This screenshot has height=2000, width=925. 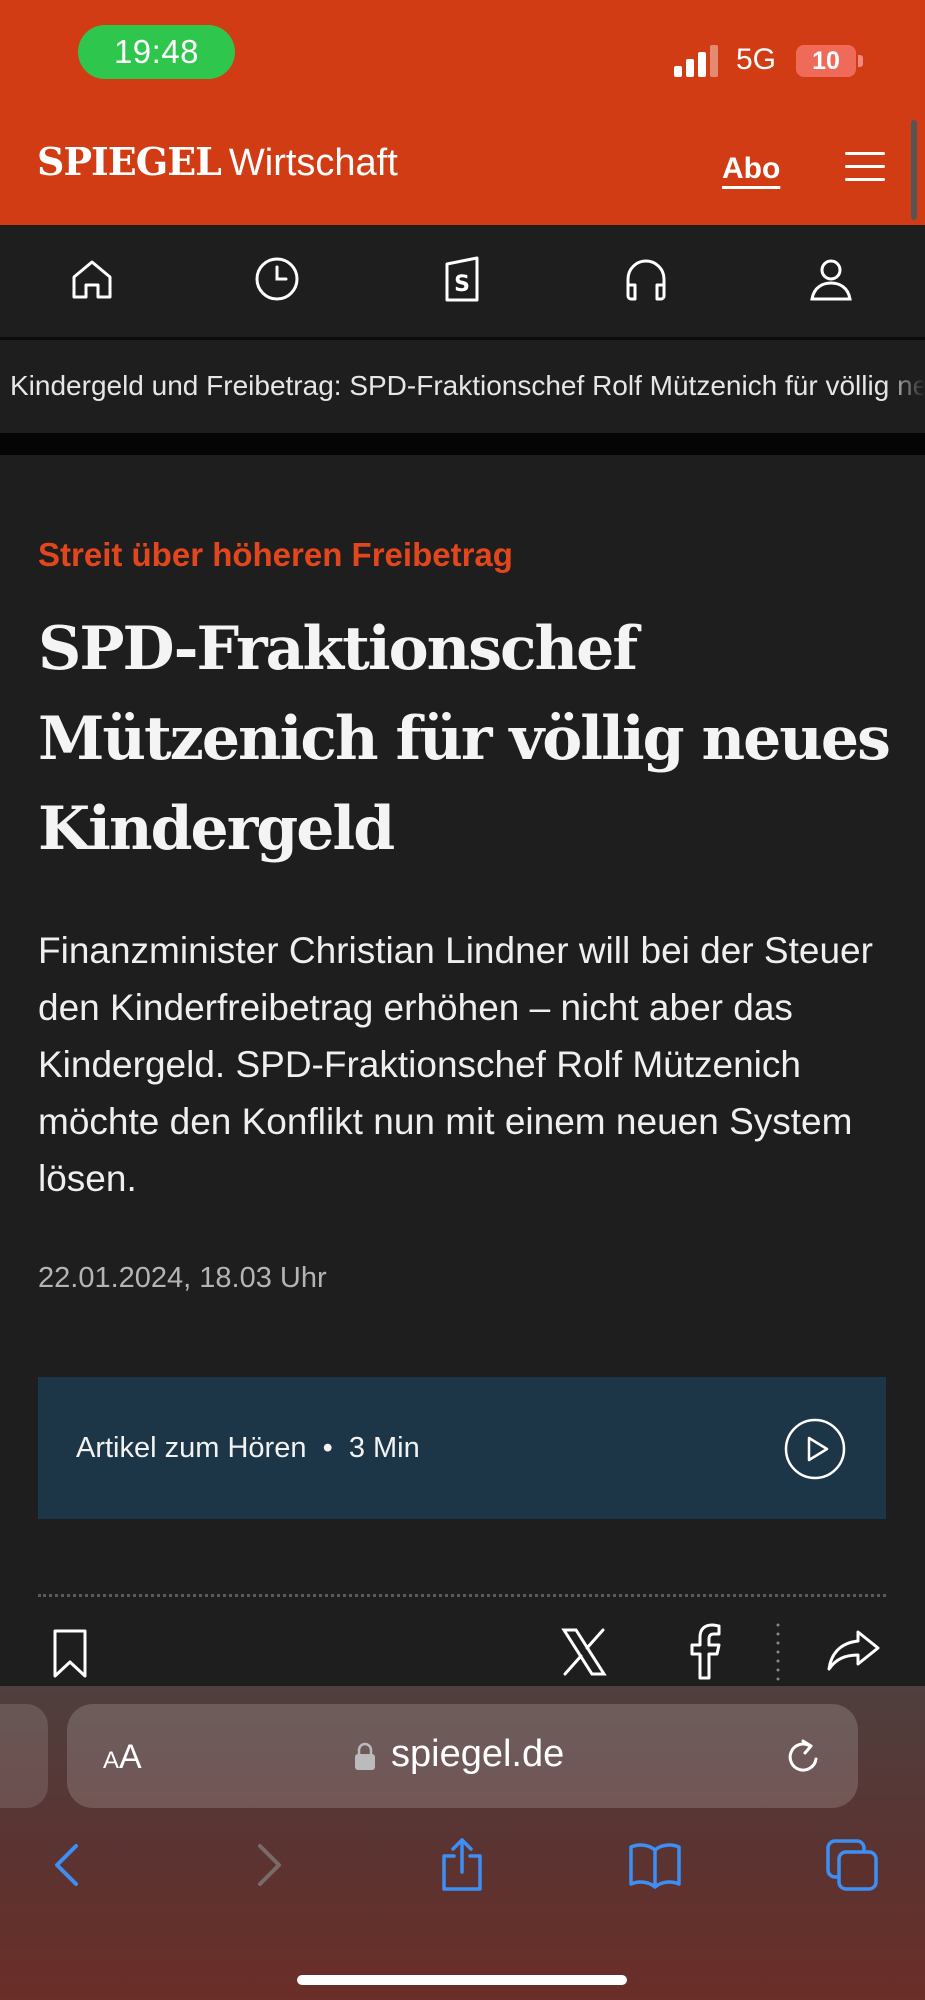 What do you see at coordinates (92, 279) in the screenshot?
I see `home-icon` at bounding box center [92, 279].